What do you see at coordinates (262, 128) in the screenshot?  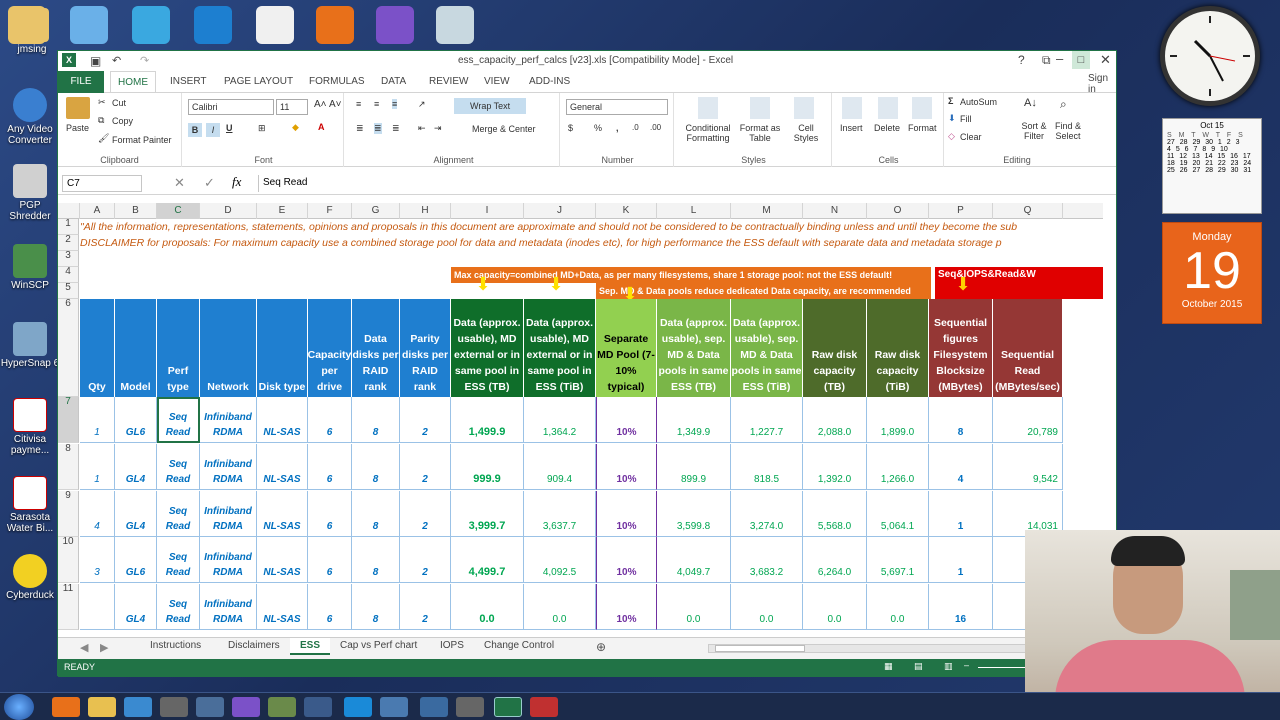 I see `borders-icon: ⊞` at bounding box center [262, 128].